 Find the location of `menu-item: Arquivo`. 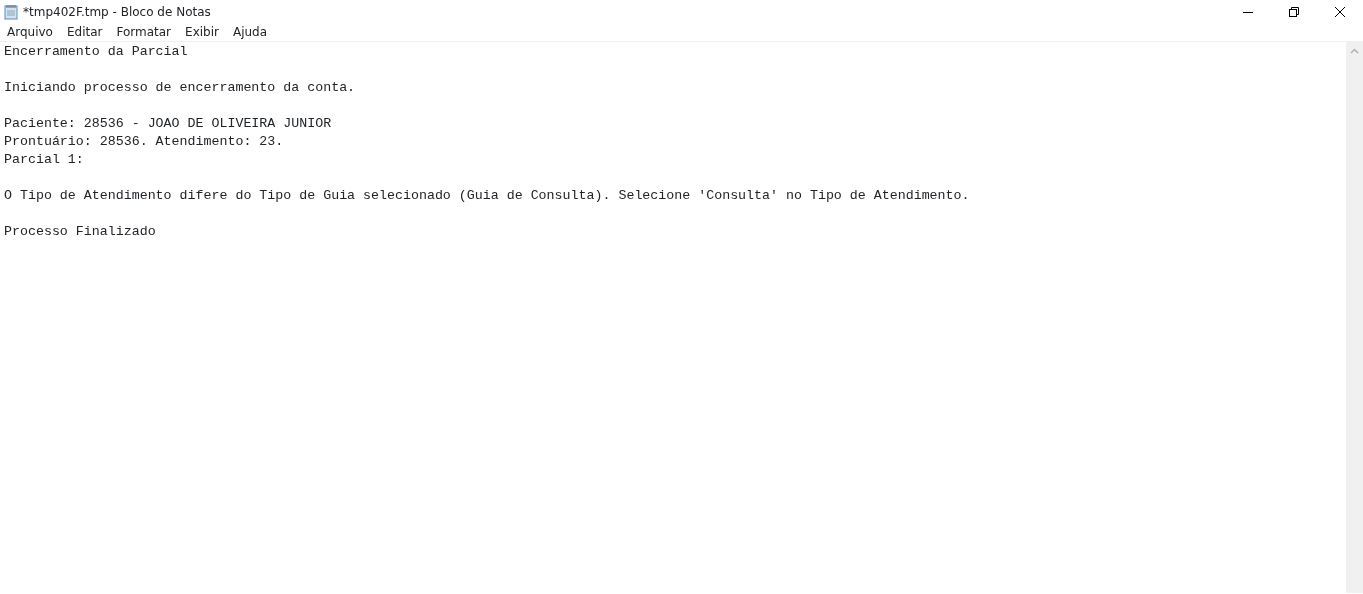

menu-item: Arquivo is located at coordinates (30, 32).